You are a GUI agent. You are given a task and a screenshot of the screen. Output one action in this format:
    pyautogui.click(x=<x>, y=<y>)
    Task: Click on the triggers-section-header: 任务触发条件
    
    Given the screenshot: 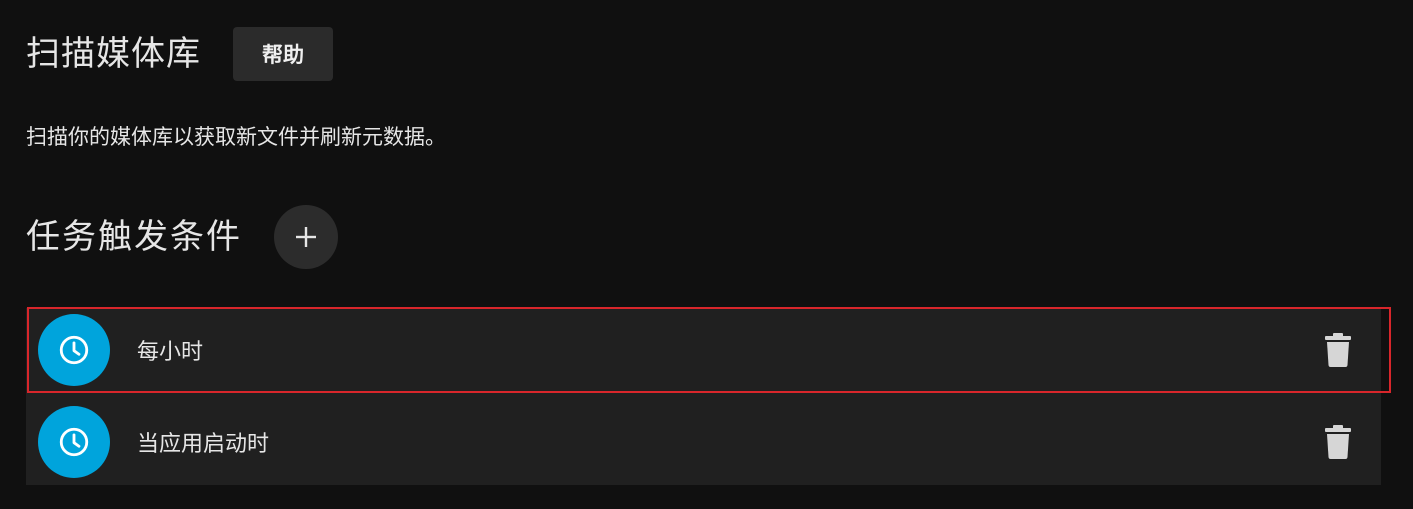 What is the action you would take?
    pyautogui.click(x=182, y=237)
    